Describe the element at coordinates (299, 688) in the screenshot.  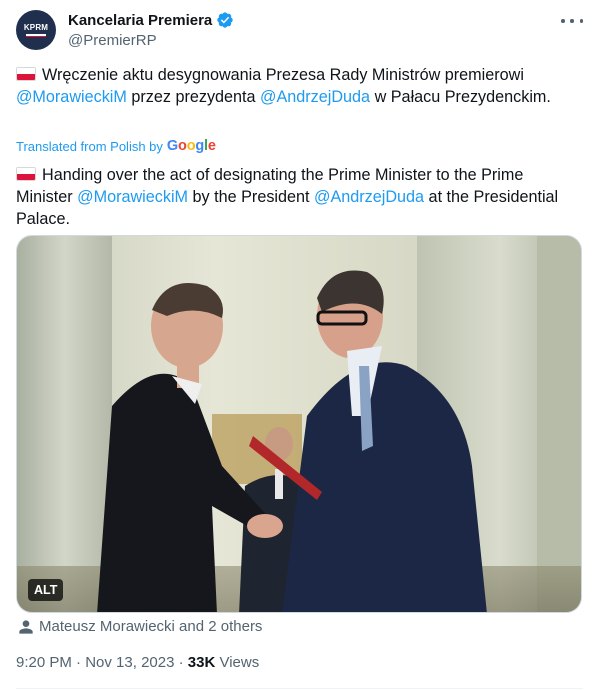
I see `divider` at that location.